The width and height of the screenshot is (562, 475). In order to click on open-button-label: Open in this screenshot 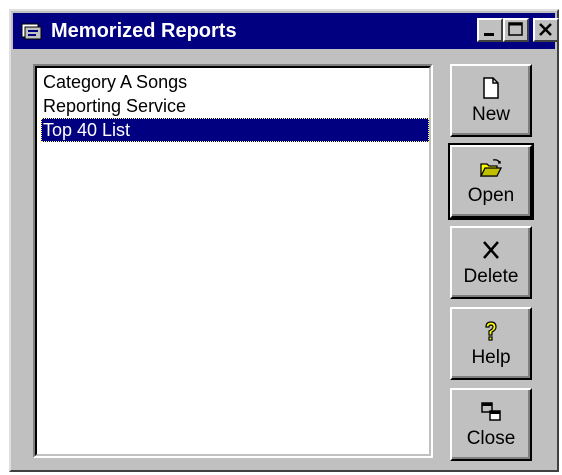, I will do `click(491, 195)`.